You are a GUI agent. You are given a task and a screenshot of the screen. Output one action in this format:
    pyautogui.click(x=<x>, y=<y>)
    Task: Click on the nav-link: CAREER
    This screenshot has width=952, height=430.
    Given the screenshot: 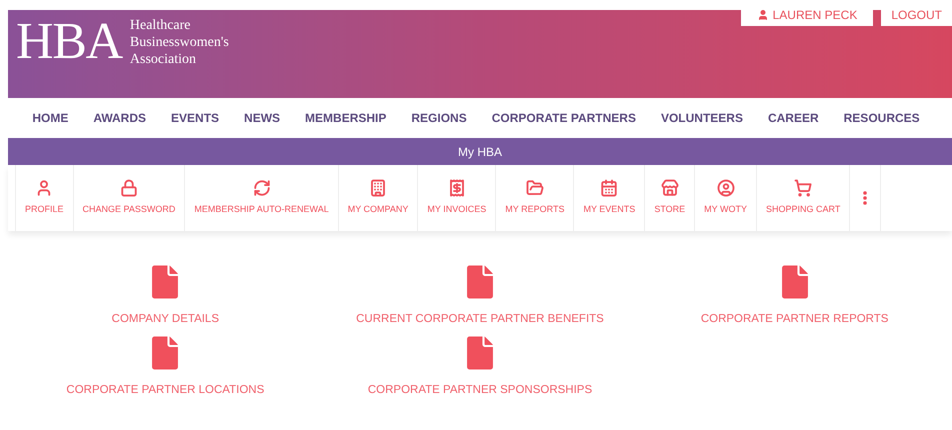 What is the action you would take?
    pyautogui.click(x=793, y=118)
    